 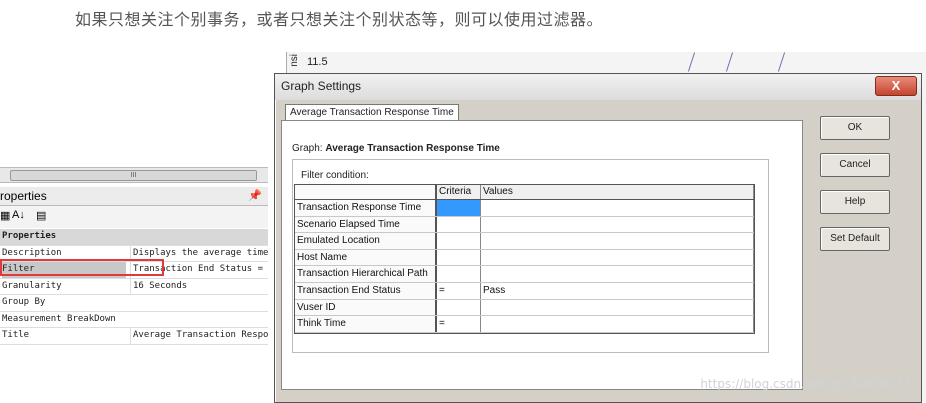 I want to click on tab-average-transaction-response-time: Average Transaction Response Time, so click(x=372, y=112).